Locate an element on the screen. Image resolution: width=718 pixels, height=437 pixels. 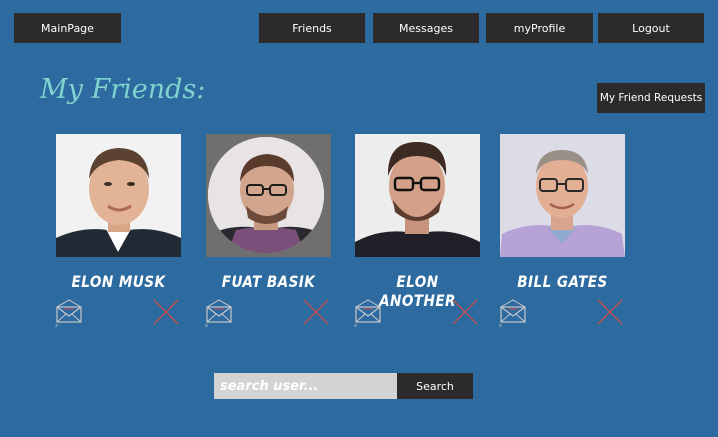
nav-friends-button: Friends is located at coordinates (312, 28).